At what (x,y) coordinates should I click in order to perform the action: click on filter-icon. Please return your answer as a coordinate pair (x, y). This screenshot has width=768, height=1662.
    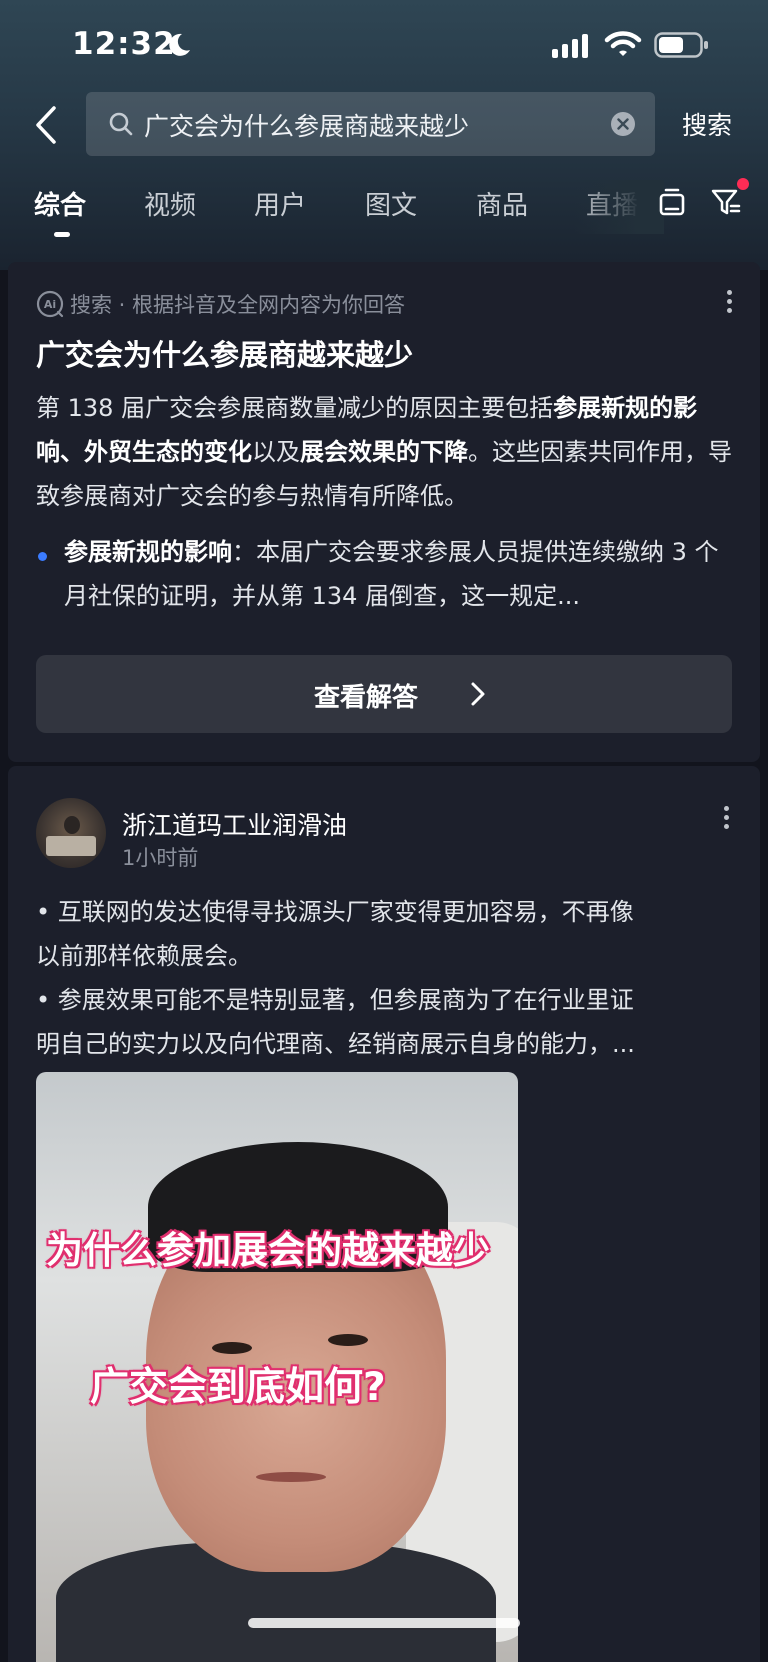
    Looking at the image, I should click on (726, 202).